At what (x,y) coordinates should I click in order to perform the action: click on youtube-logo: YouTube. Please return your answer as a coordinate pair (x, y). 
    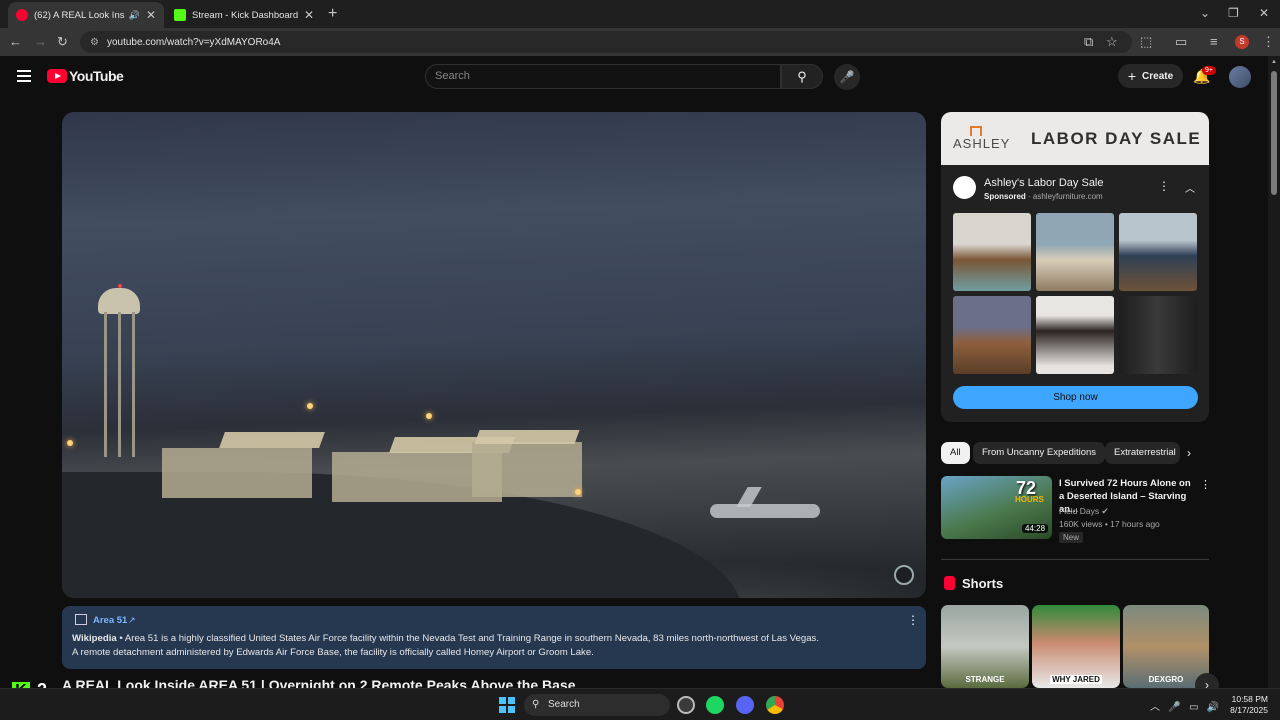
    Looking at the image, I should click on (85, 76).